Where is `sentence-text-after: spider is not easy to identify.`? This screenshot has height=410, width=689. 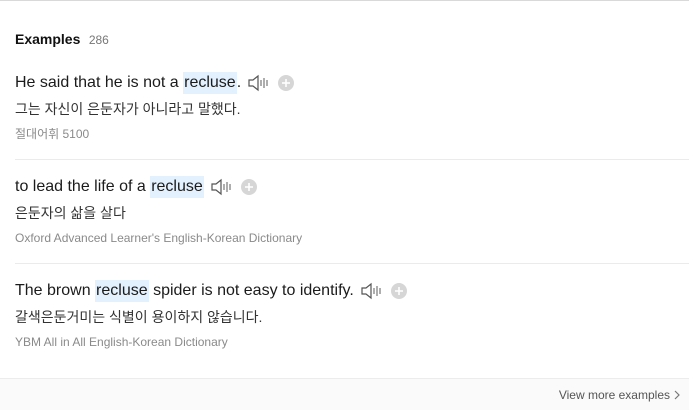 sentence-text-after: spider is not easy to identify. is located at coordinates (251, 290).